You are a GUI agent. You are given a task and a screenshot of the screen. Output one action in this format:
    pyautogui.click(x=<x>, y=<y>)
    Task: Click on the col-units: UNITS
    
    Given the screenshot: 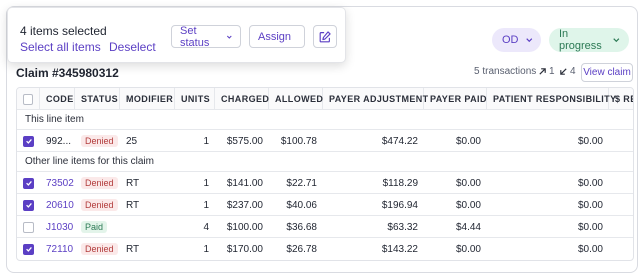 What is the action you would take?
    pyautogui.click(x=195, y=99)
    